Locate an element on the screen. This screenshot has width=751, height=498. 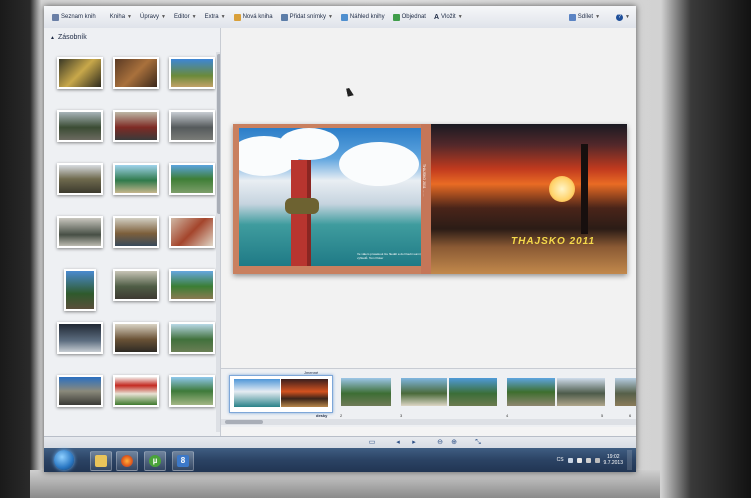
prev-page-icon: ◂ is located at coordinates (398, 443).